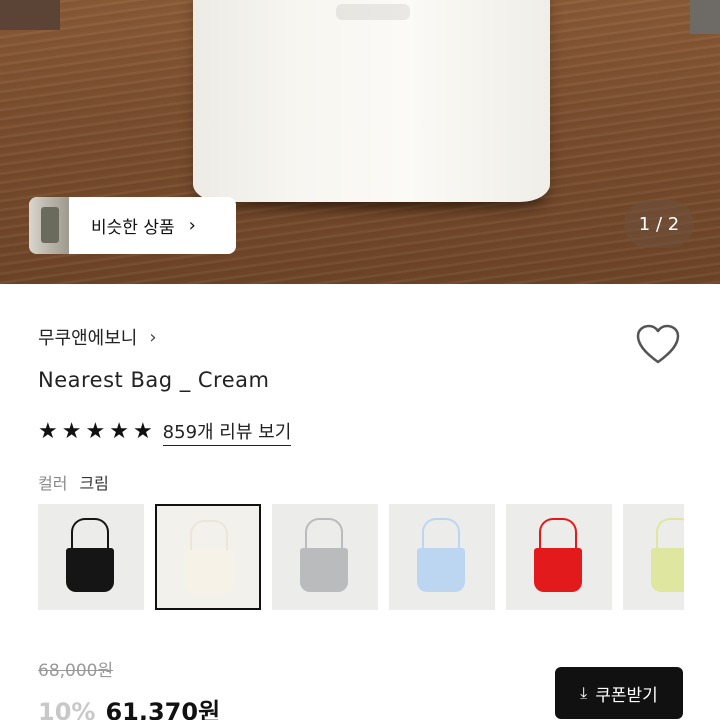 This screenshot has width=720, height=720. Describe the element at coordinates (67, 709) in the screenshot. I see `discount-rate: 10%` at that location.